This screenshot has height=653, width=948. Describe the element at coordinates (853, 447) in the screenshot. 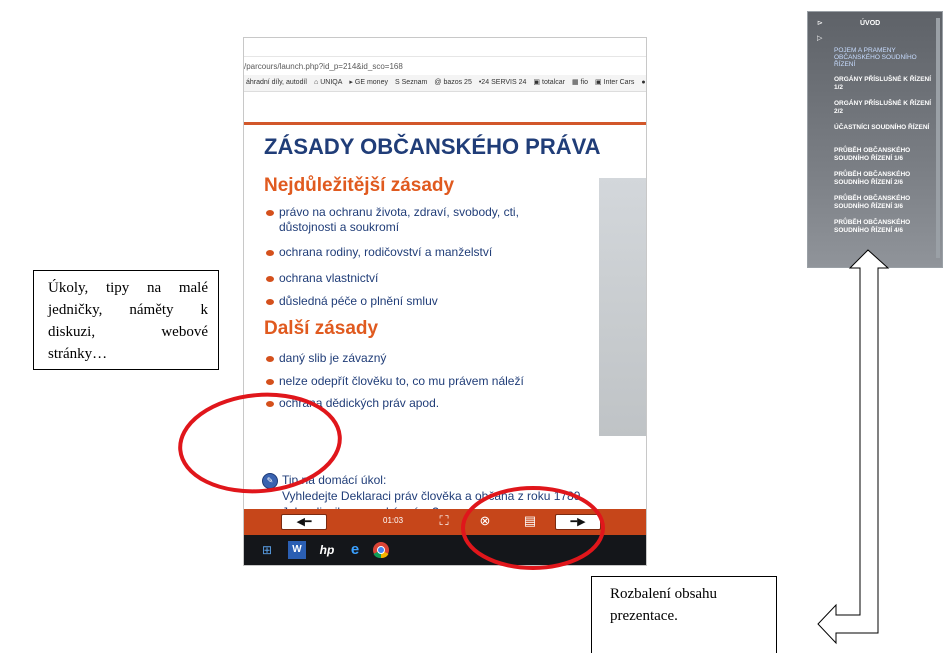

I see `pointer-arrow` at that location.